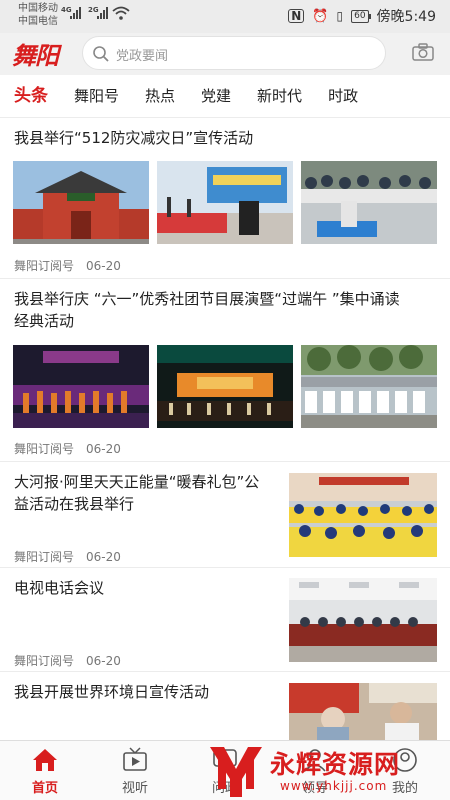 The height and width of the screenshot is (800, 450). Describe the element at coordinates (296, 16) in the screenshot. I see `nfc-icon: N` at that location.